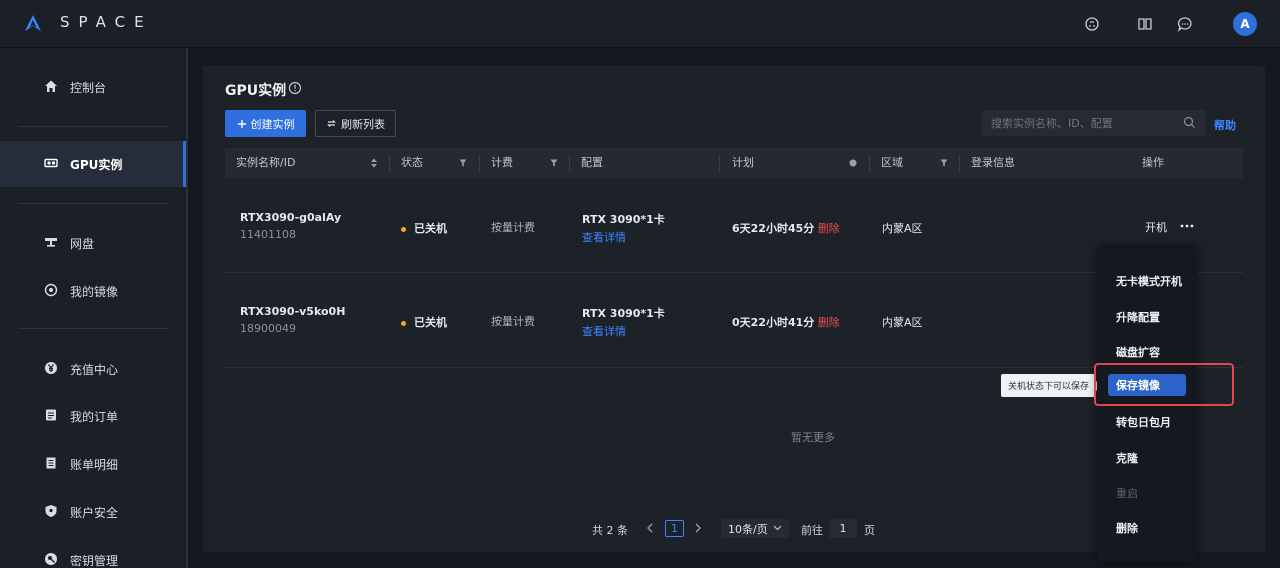 This screenshot has width=1280, height=568. I want to click on plan-time: 0天22小时41分, so click(773, 322).